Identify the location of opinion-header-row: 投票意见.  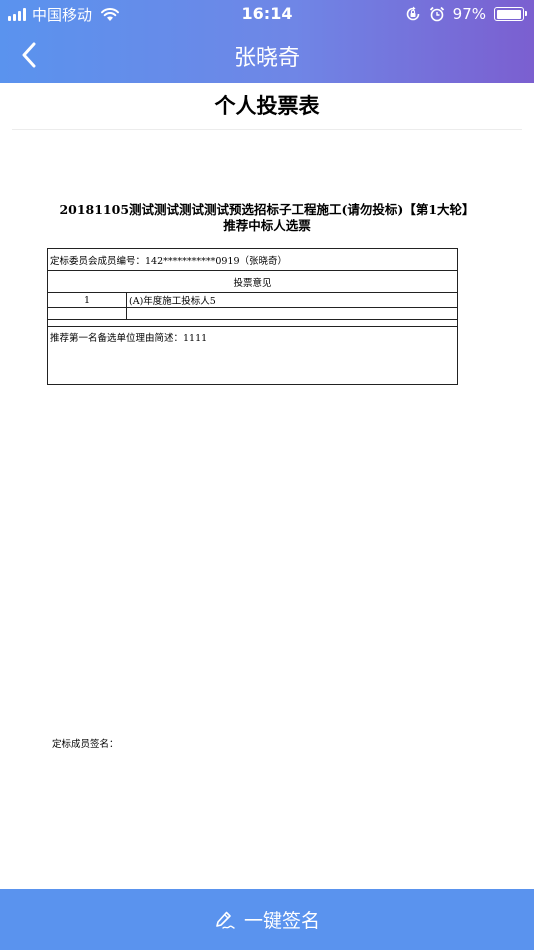
(252, 281).